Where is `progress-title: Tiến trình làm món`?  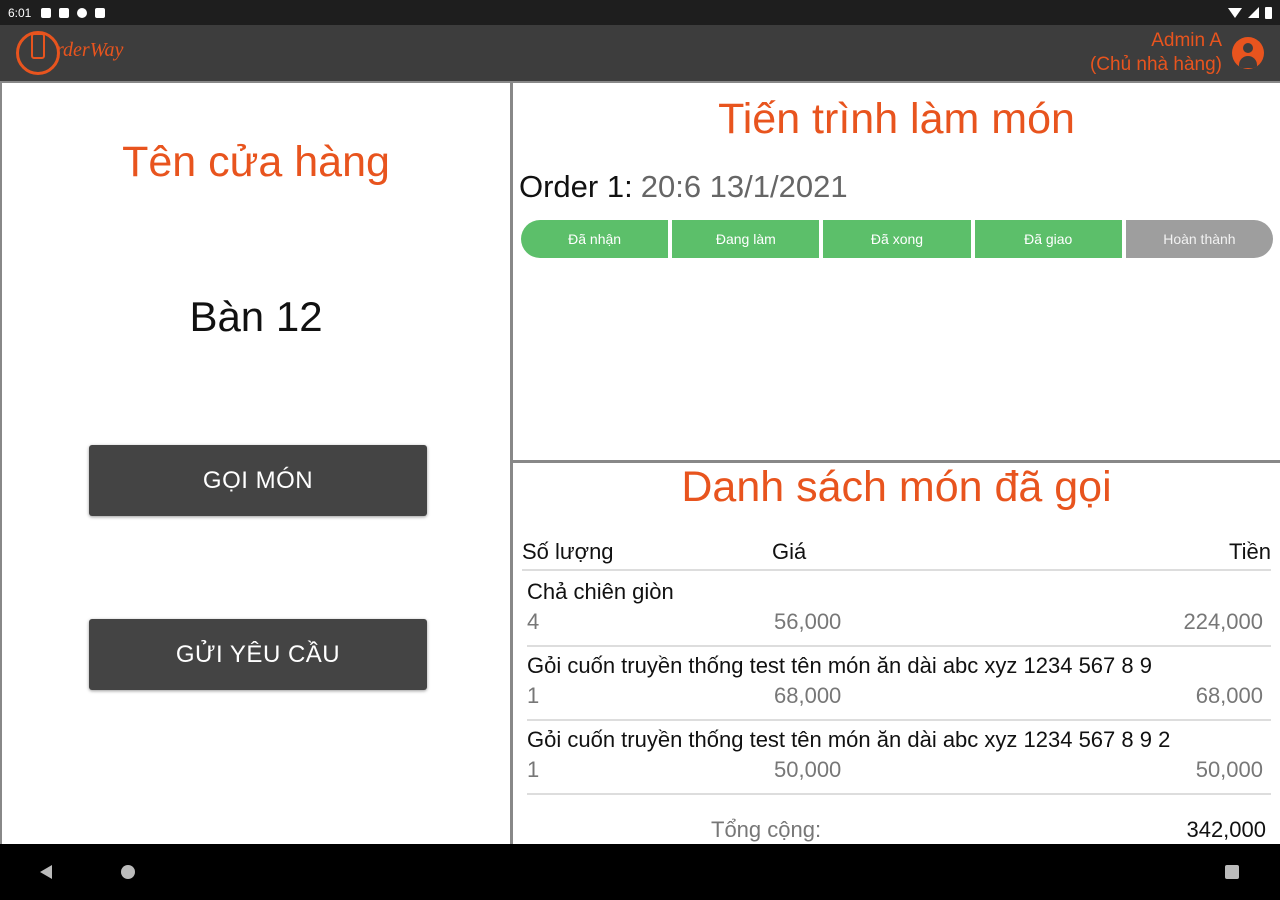
progress-title: Tiến trình làm món is located at coordinates (896, 119).